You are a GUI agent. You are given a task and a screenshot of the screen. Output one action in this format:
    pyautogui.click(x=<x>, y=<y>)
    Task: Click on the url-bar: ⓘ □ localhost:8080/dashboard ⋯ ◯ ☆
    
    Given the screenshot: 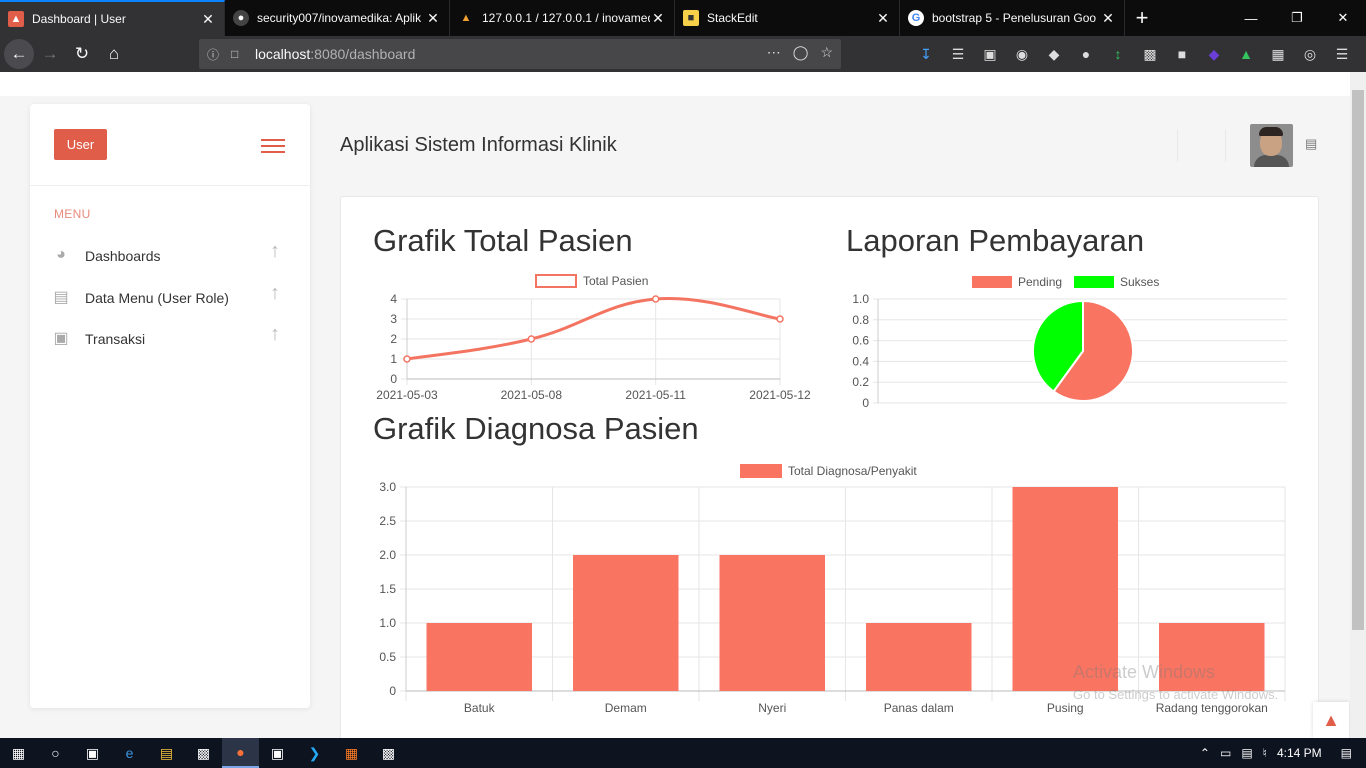 What is the action you would take?
    pyautogui.click(x=520, y=54)
    